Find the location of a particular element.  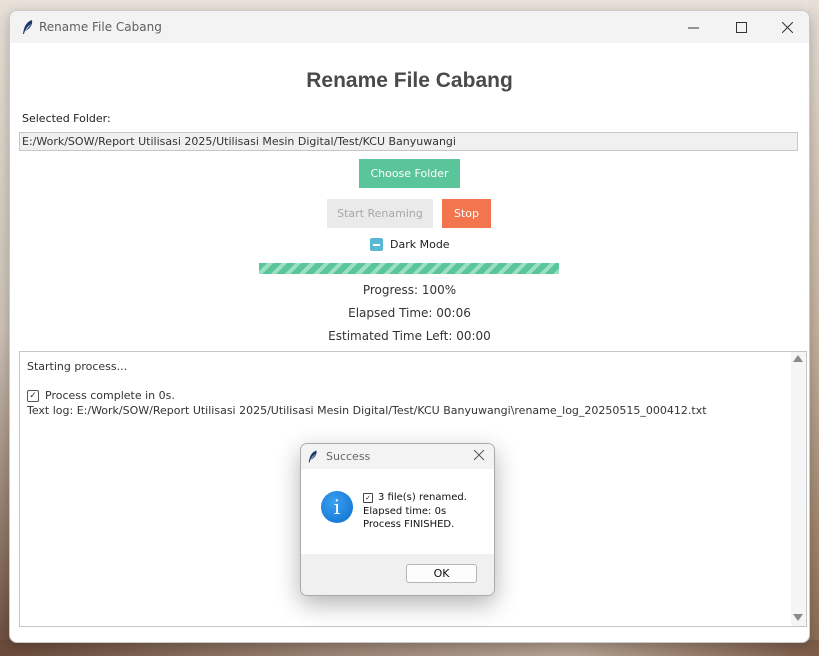

close-button is located at coordinates (786, 27).